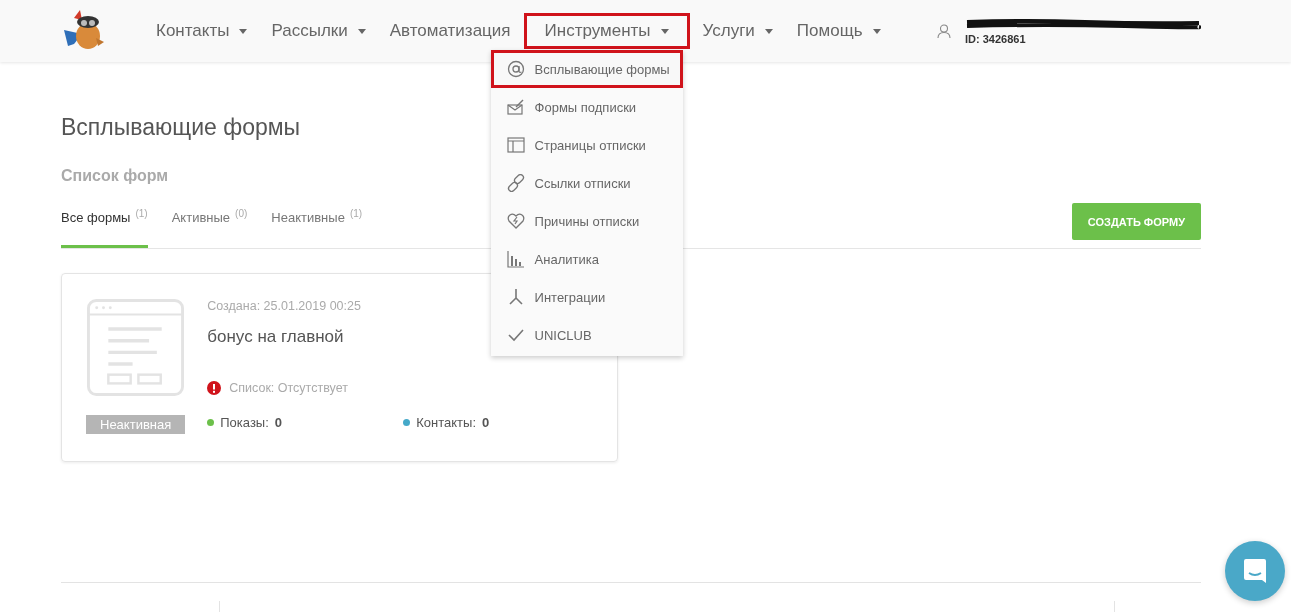 This screenshot has height=612, width=1291. What do you see at coordinates (838, 31) in the screenshot?
I see `nav-menu-item: Помощь` at bounding box center [838, 31].